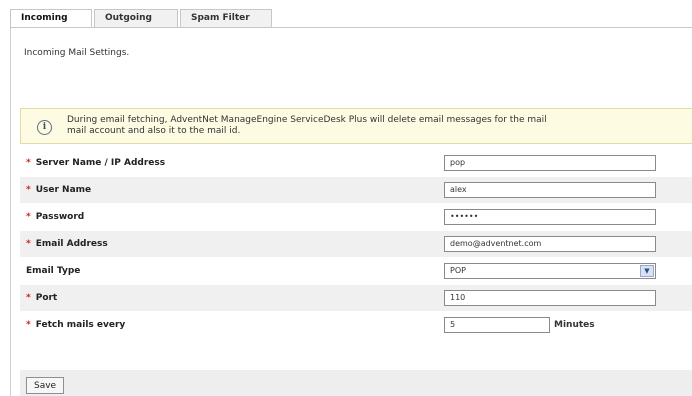  I want to click on tab-incoming: Incoming, so click(51, 18).